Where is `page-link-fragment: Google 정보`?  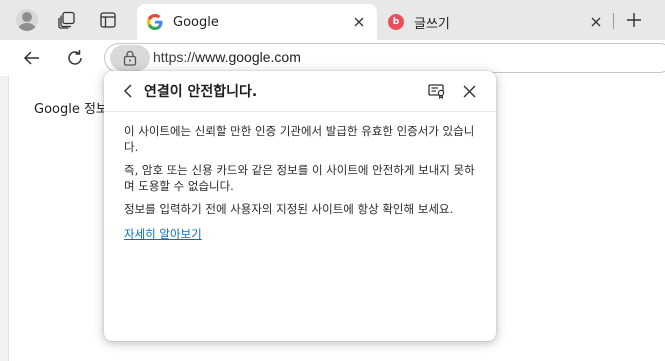
page-link-fragment: Google 정보 is located at coordinates (71, 107).